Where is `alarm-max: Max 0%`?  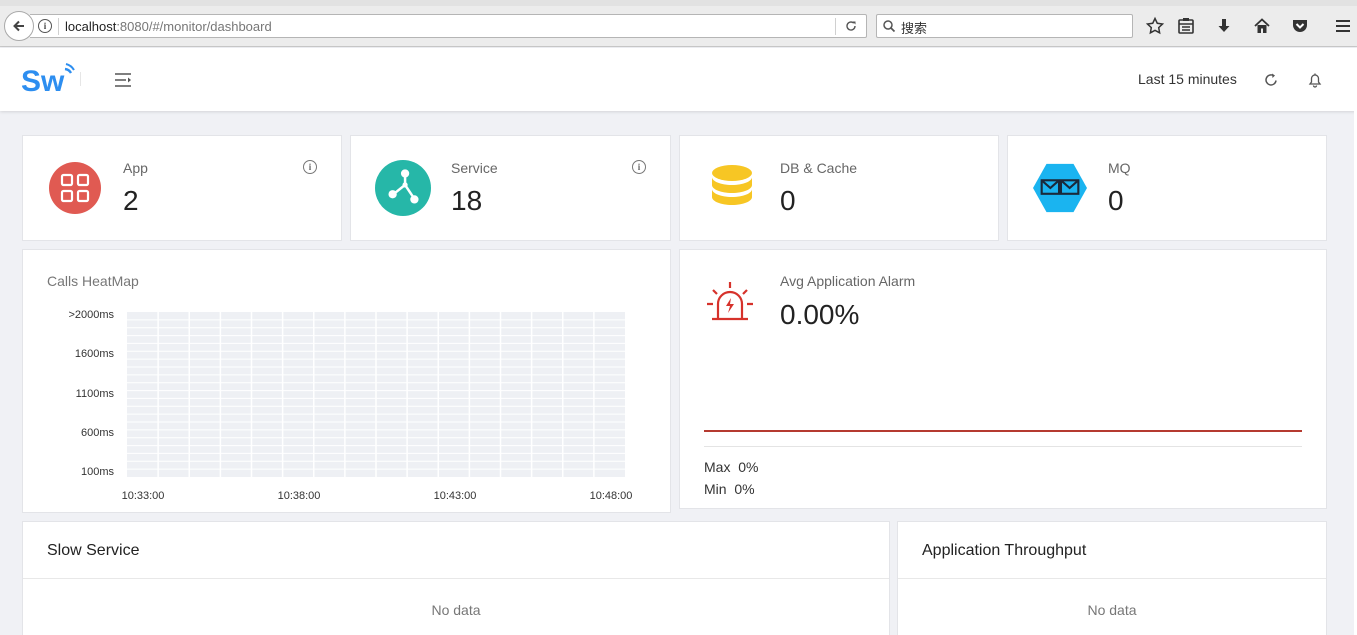
alarm-max: Max 0% is located at coordinates (731, 467).